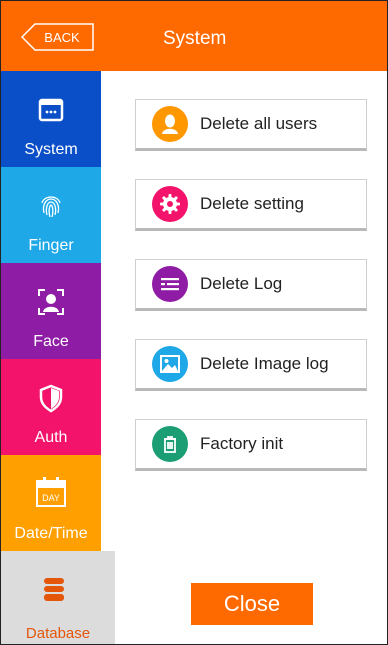 Image resolution: width=388 pixels, height=645 pixels. Describe the element at coordinates (51, 437) in the screenshot. I see `sidebar-item-label: Auth` at that location.